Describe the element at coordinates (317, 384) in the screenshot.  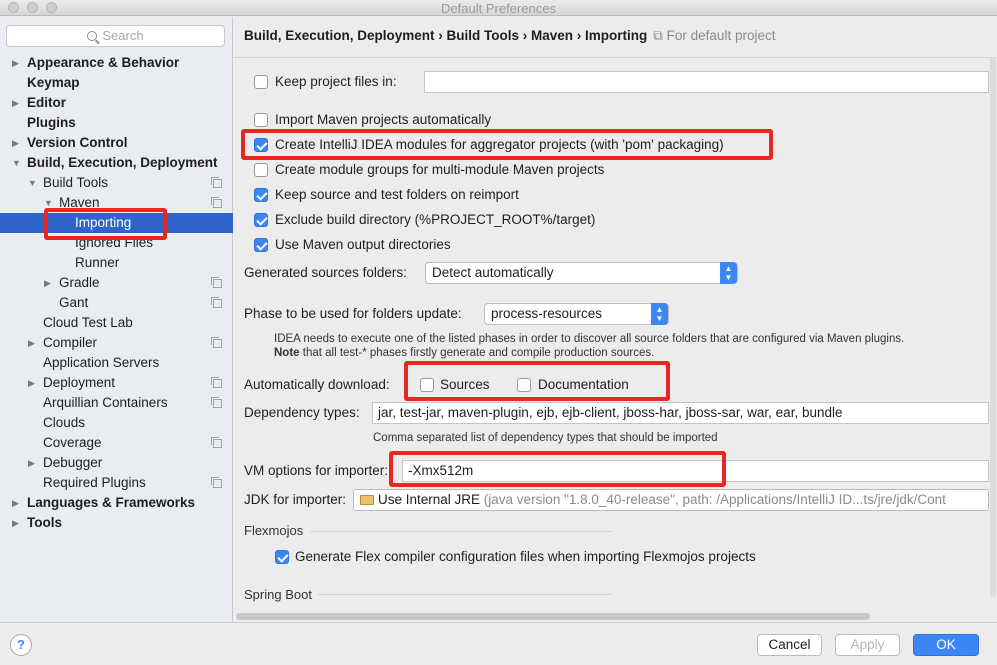
I see `auto-download-label: Automatically download:` at that location.